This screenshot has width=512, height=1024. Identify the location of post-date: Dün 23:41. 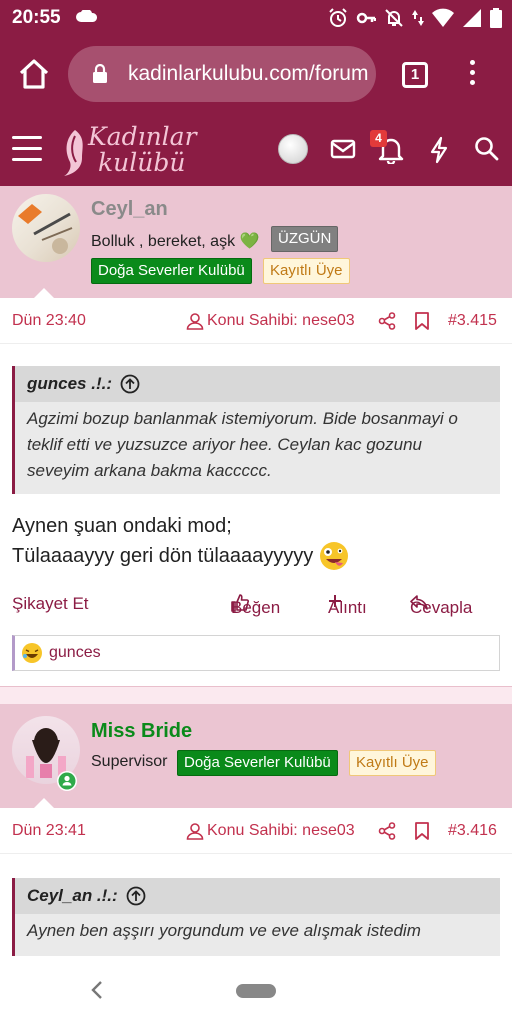
(49, 831).